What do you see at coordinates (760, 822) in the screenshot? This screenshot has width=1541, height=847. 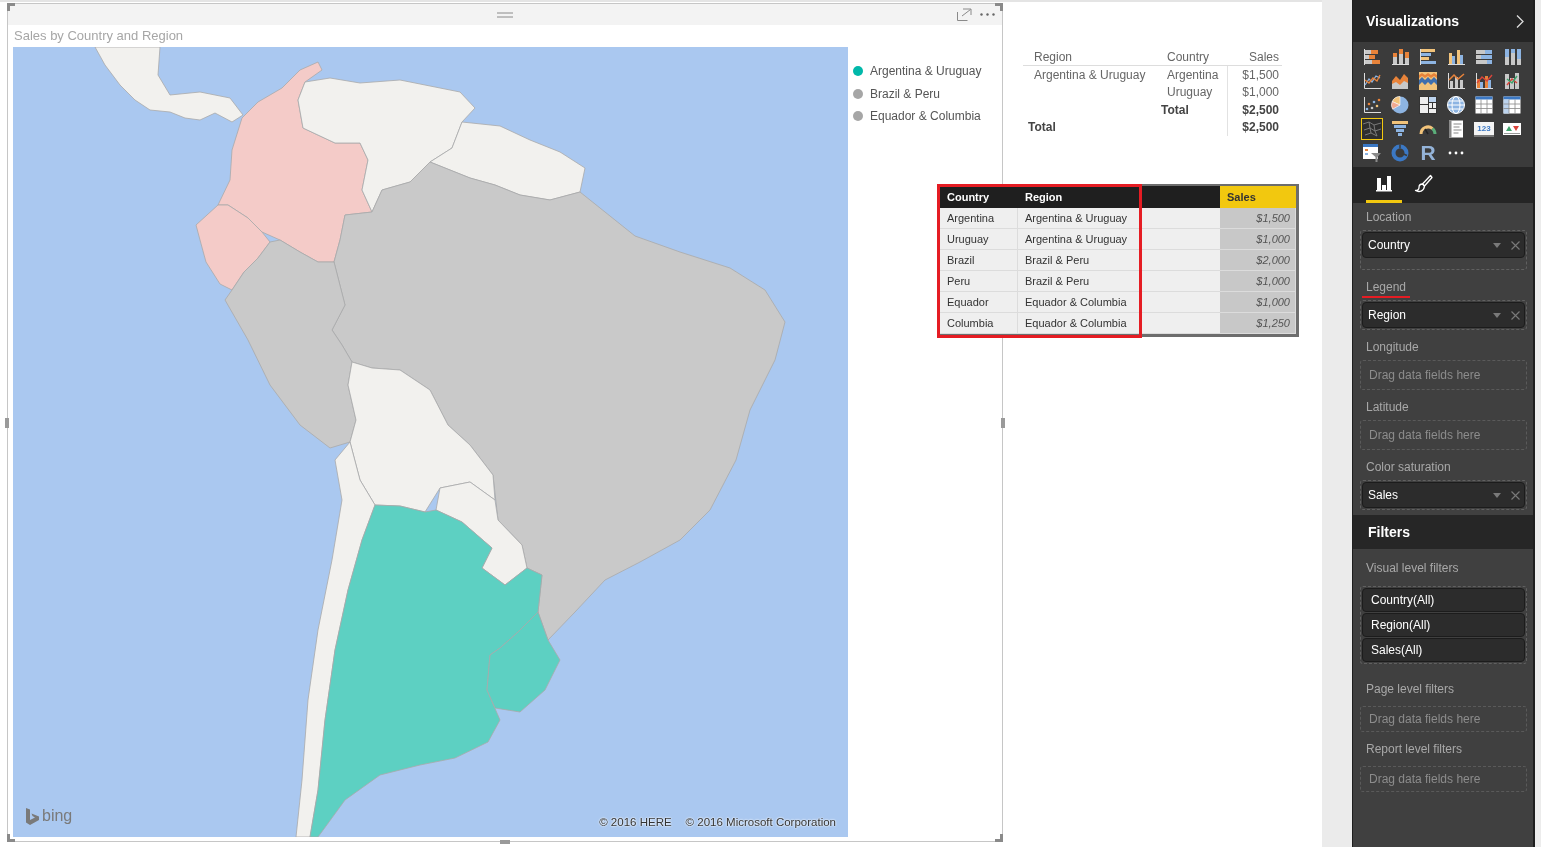 I see `attribution-text: © 2016 Microsoft Corporation` at bounding box center [760, 822].